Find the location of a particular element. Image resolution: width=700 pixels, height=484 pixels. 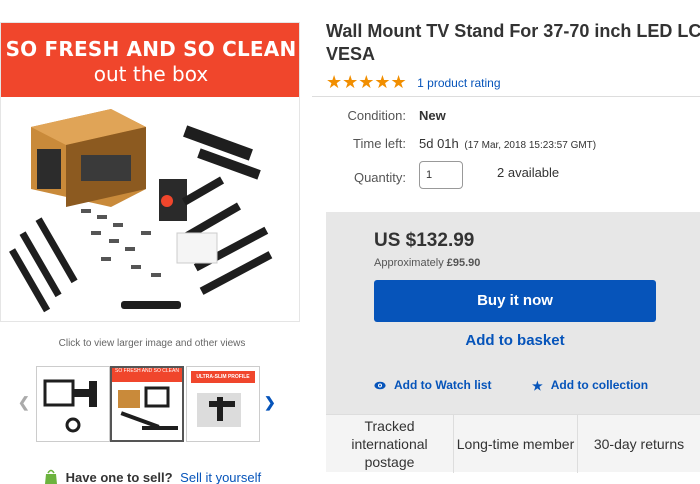

thumbnail-kit-image is located at coordinates (148, 408).